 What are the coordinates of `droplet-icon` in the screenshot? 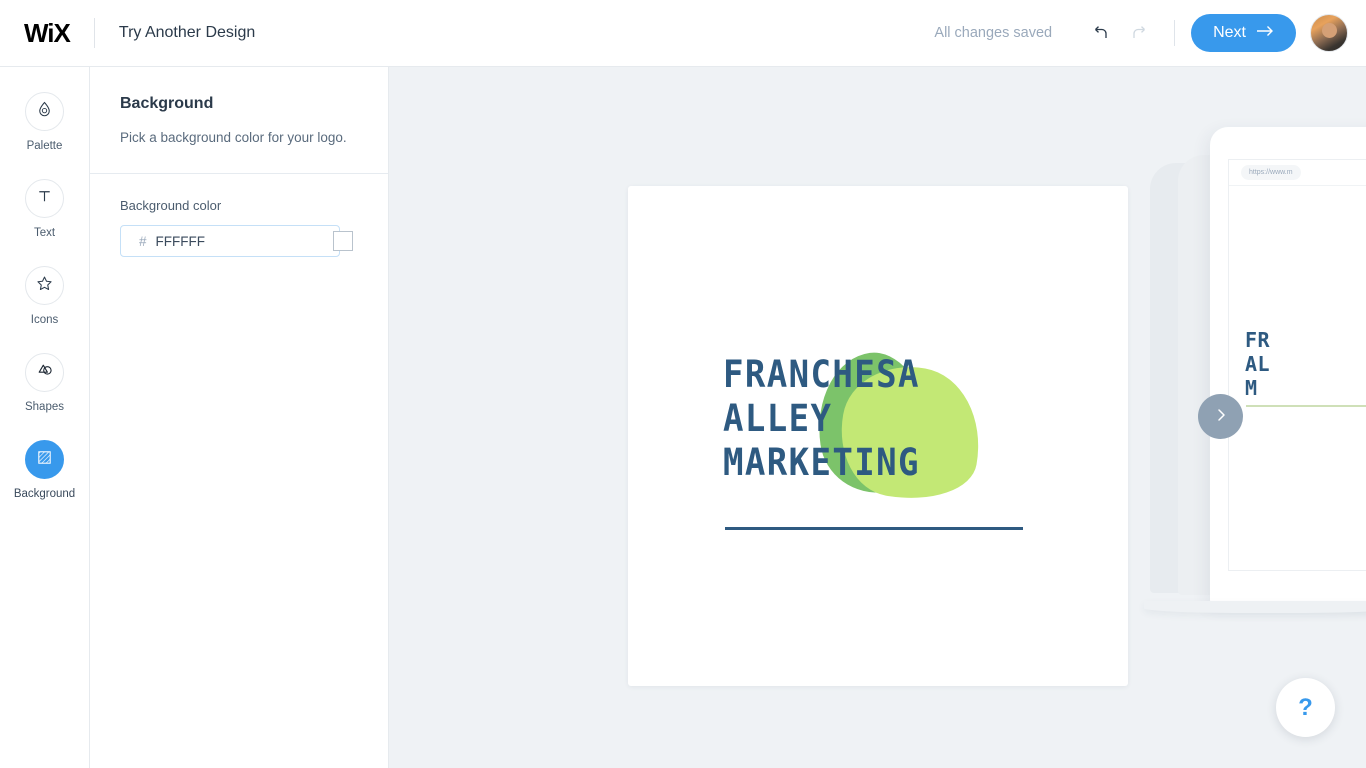 It's located at (44, 112).